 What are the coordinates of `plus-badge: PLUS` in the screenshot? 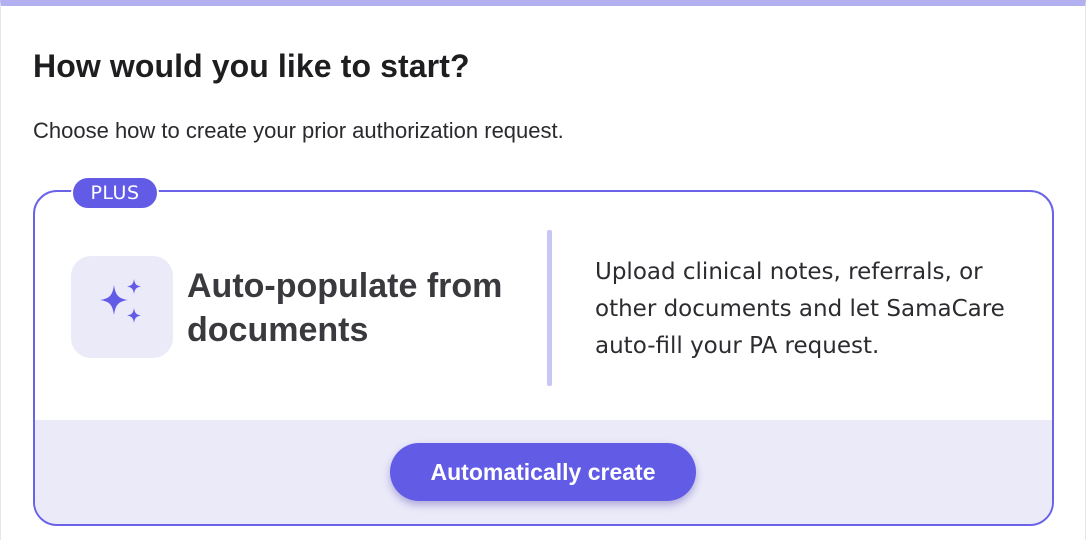 It's located at (115, 193).